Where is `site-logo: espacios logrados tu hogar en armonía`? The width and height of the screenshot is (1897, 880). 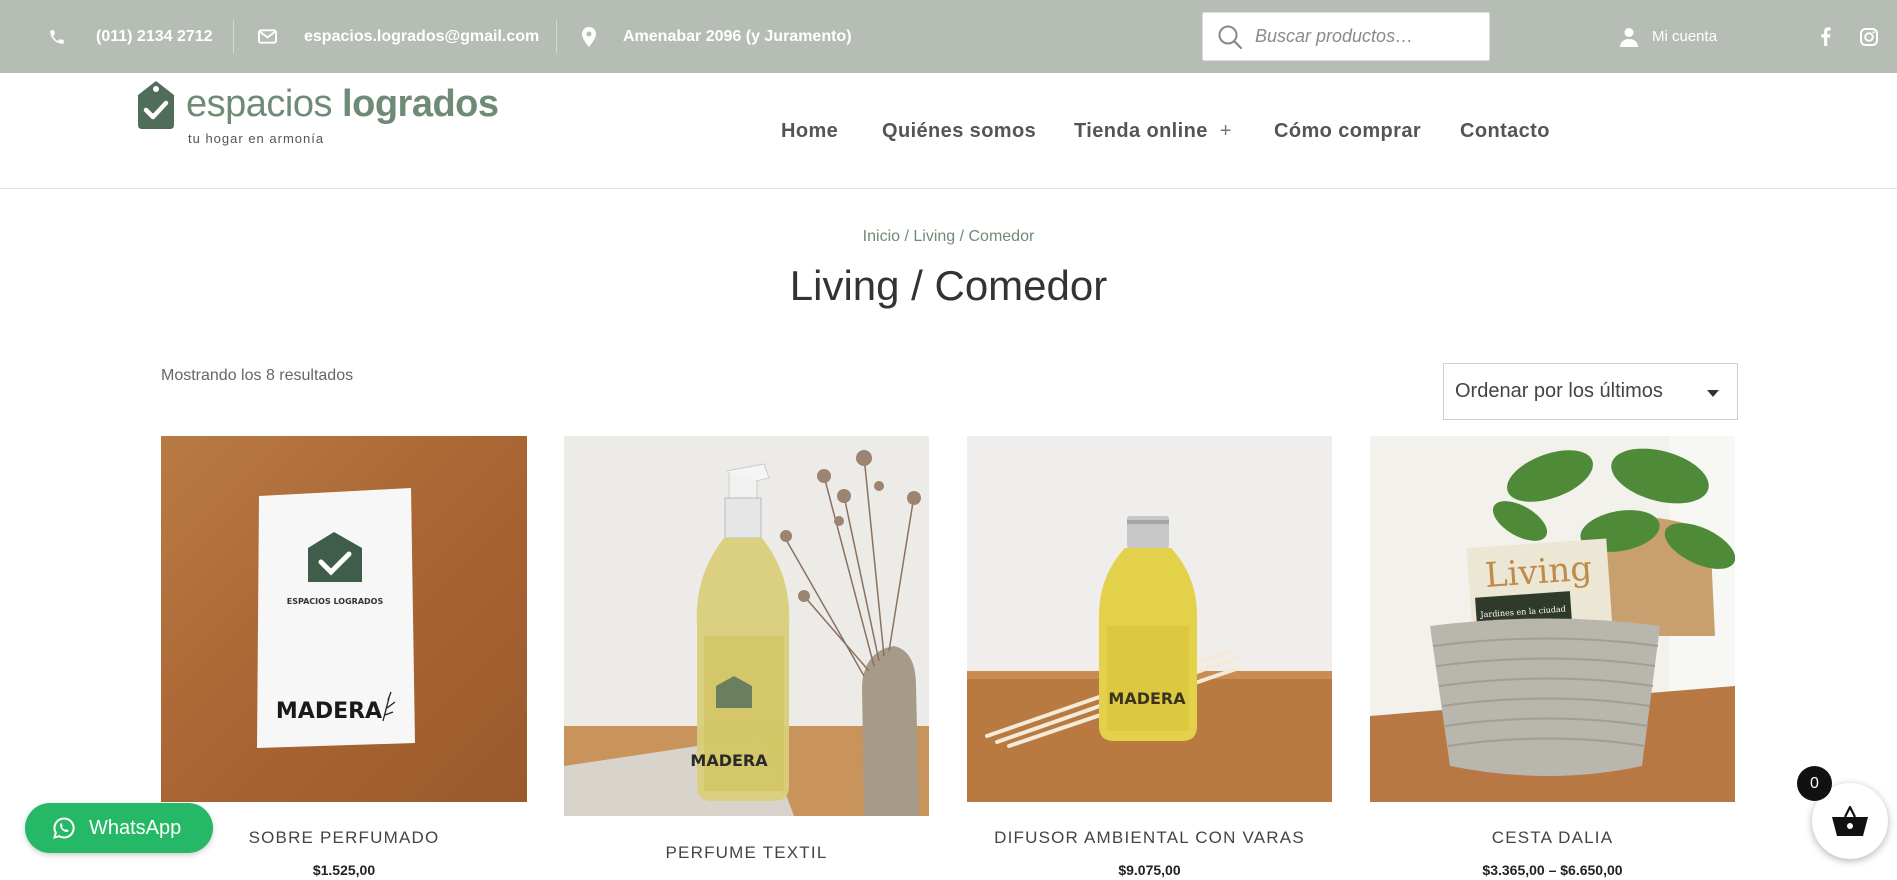 site-logo: espacios logrados tu hogar en armonía is located at coordinates (326, 119).